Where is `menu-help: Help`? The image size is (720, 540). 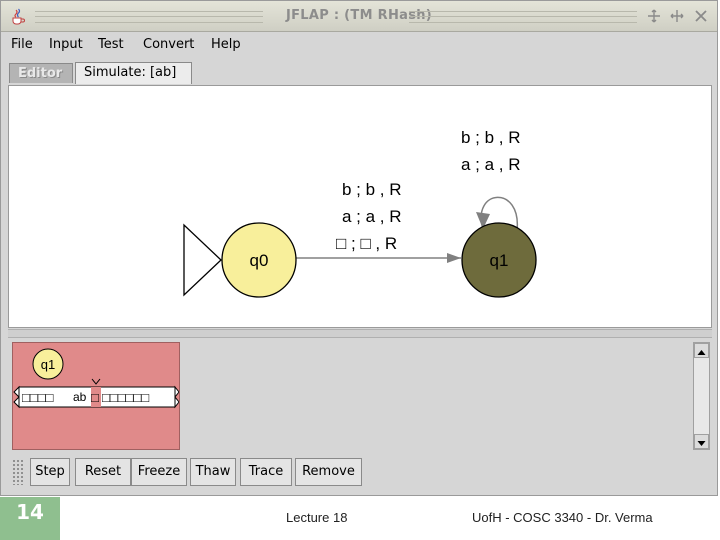 menu-help: Help is located at coordinates (226, 44).